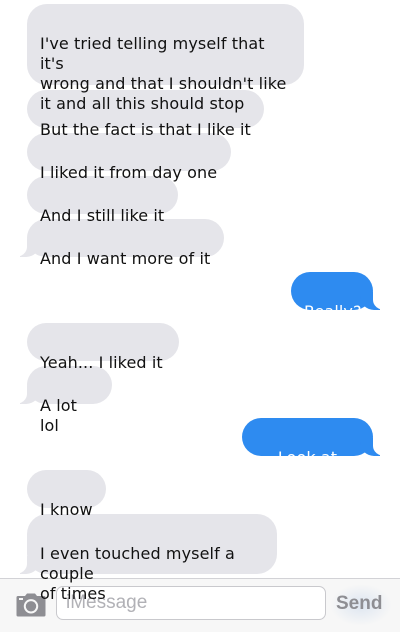  What do you see at coordinates (125, 258) in the screenshot?
I see `message-text: And I want more of it` at bounding box center [125, 258].